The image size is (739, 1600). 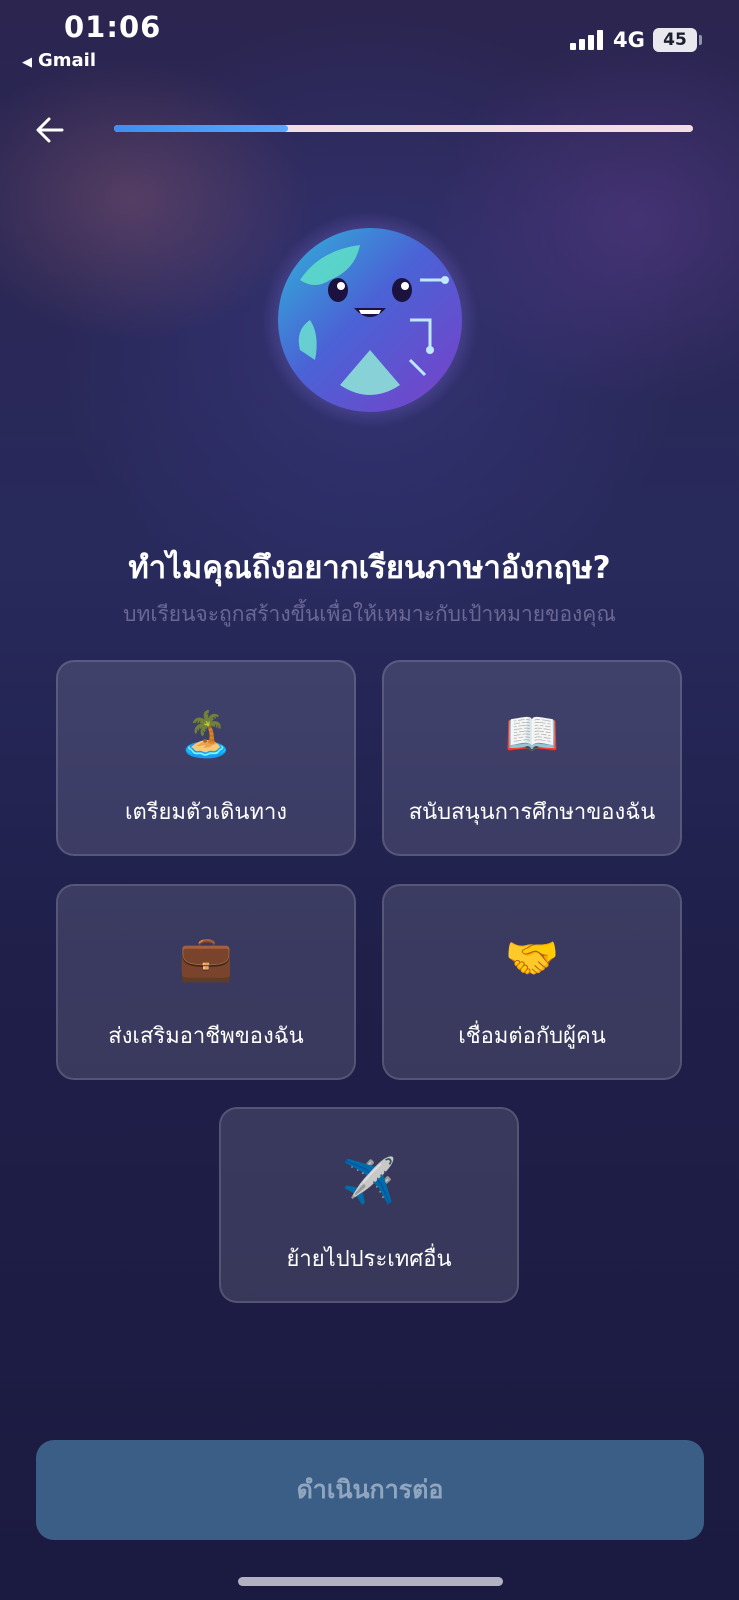 What do you see at coordinates (206, 812) in the screenshot?
I see `option-label: เตรียมตัวเดินทาง` at bounding box center [206, 812].